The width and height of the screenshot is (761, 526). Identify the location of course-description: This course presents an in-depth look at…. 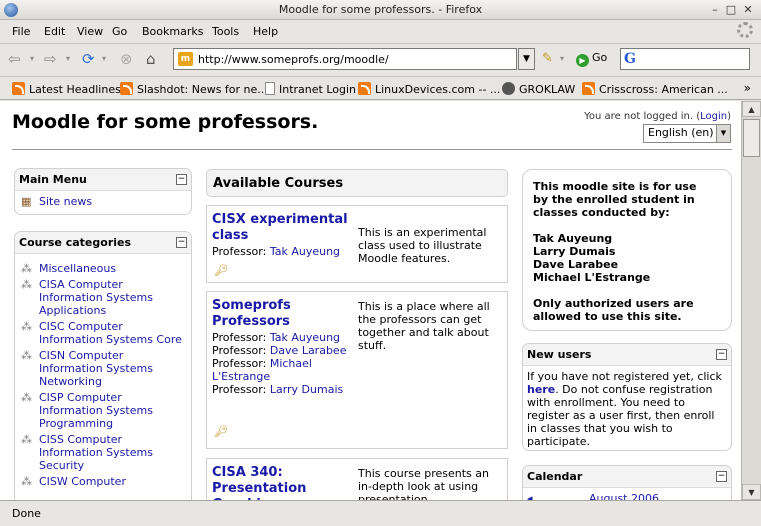
(423, 483).